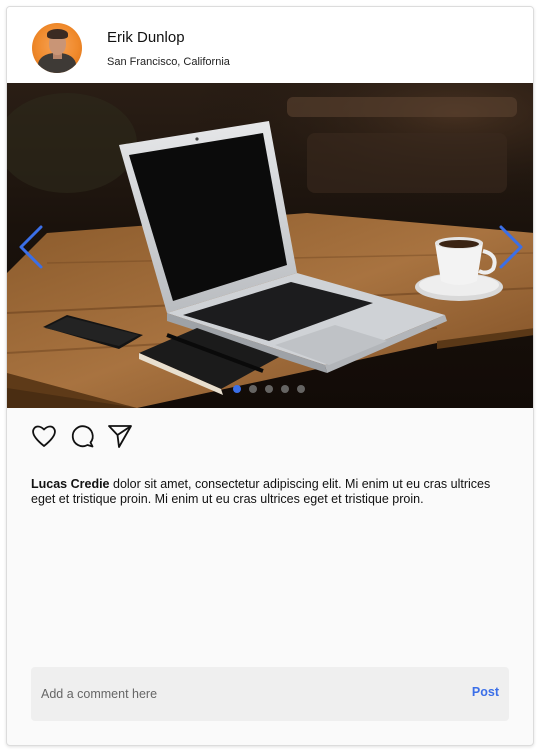 The width and height of the screenshot is (540, 756). What do you see at coordinates (270, 45) in the screenshot?
I see `post-header: Erik Dunlop San Francisco, California` at bounding box center [270, 45].